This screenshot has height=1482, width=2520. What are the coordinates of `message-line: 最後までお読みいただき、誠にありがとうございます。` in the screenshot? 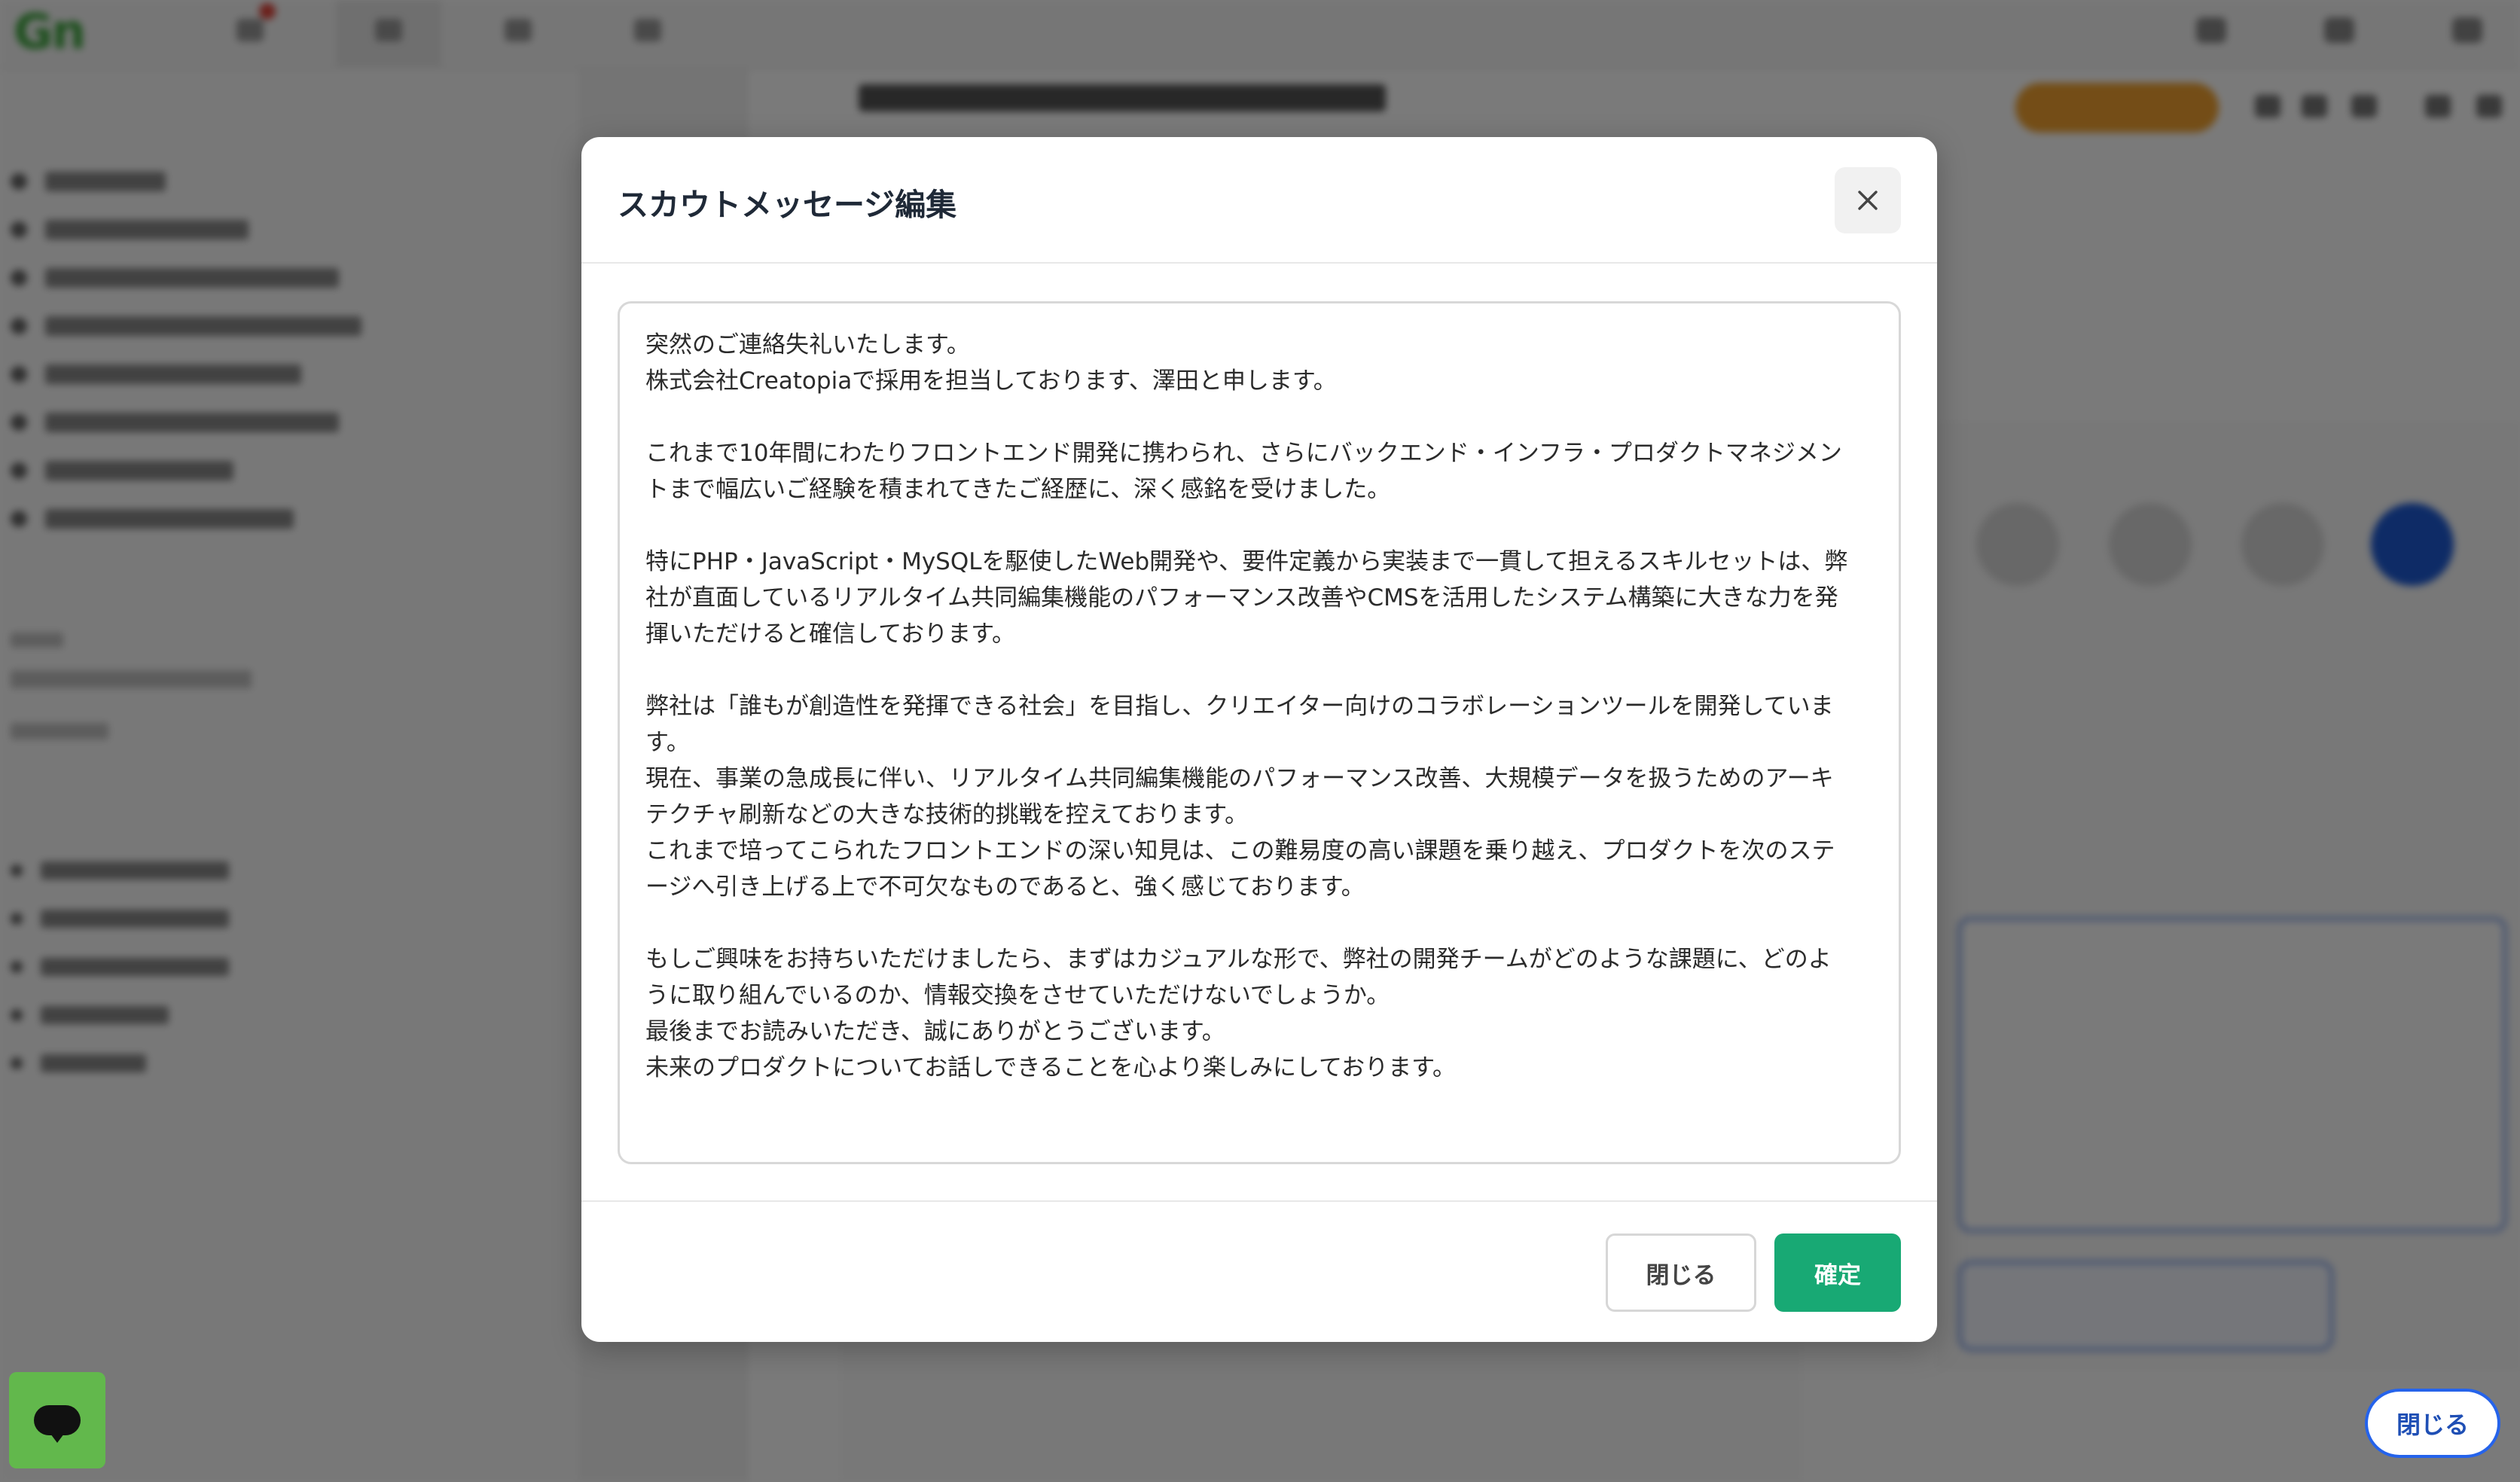 It's located at (935, 1031).